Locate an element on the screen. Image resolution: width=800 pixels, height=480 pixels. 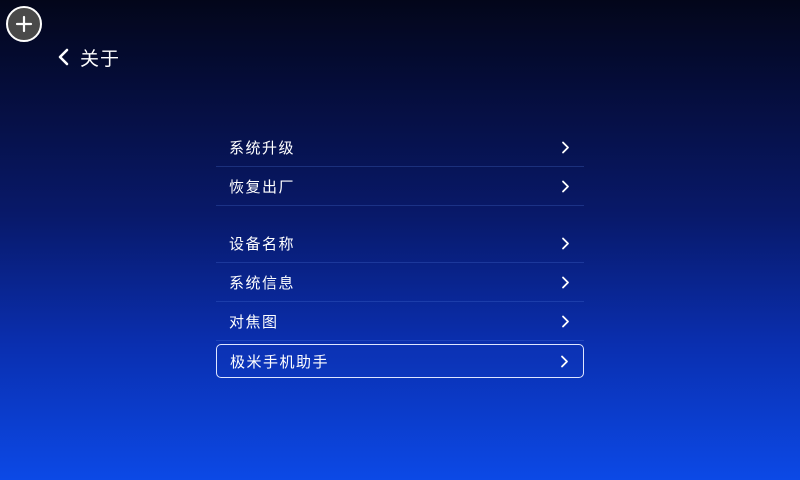
menu-item-phone-assistant: 极米手机助手 is located at coordinates (400, 361).